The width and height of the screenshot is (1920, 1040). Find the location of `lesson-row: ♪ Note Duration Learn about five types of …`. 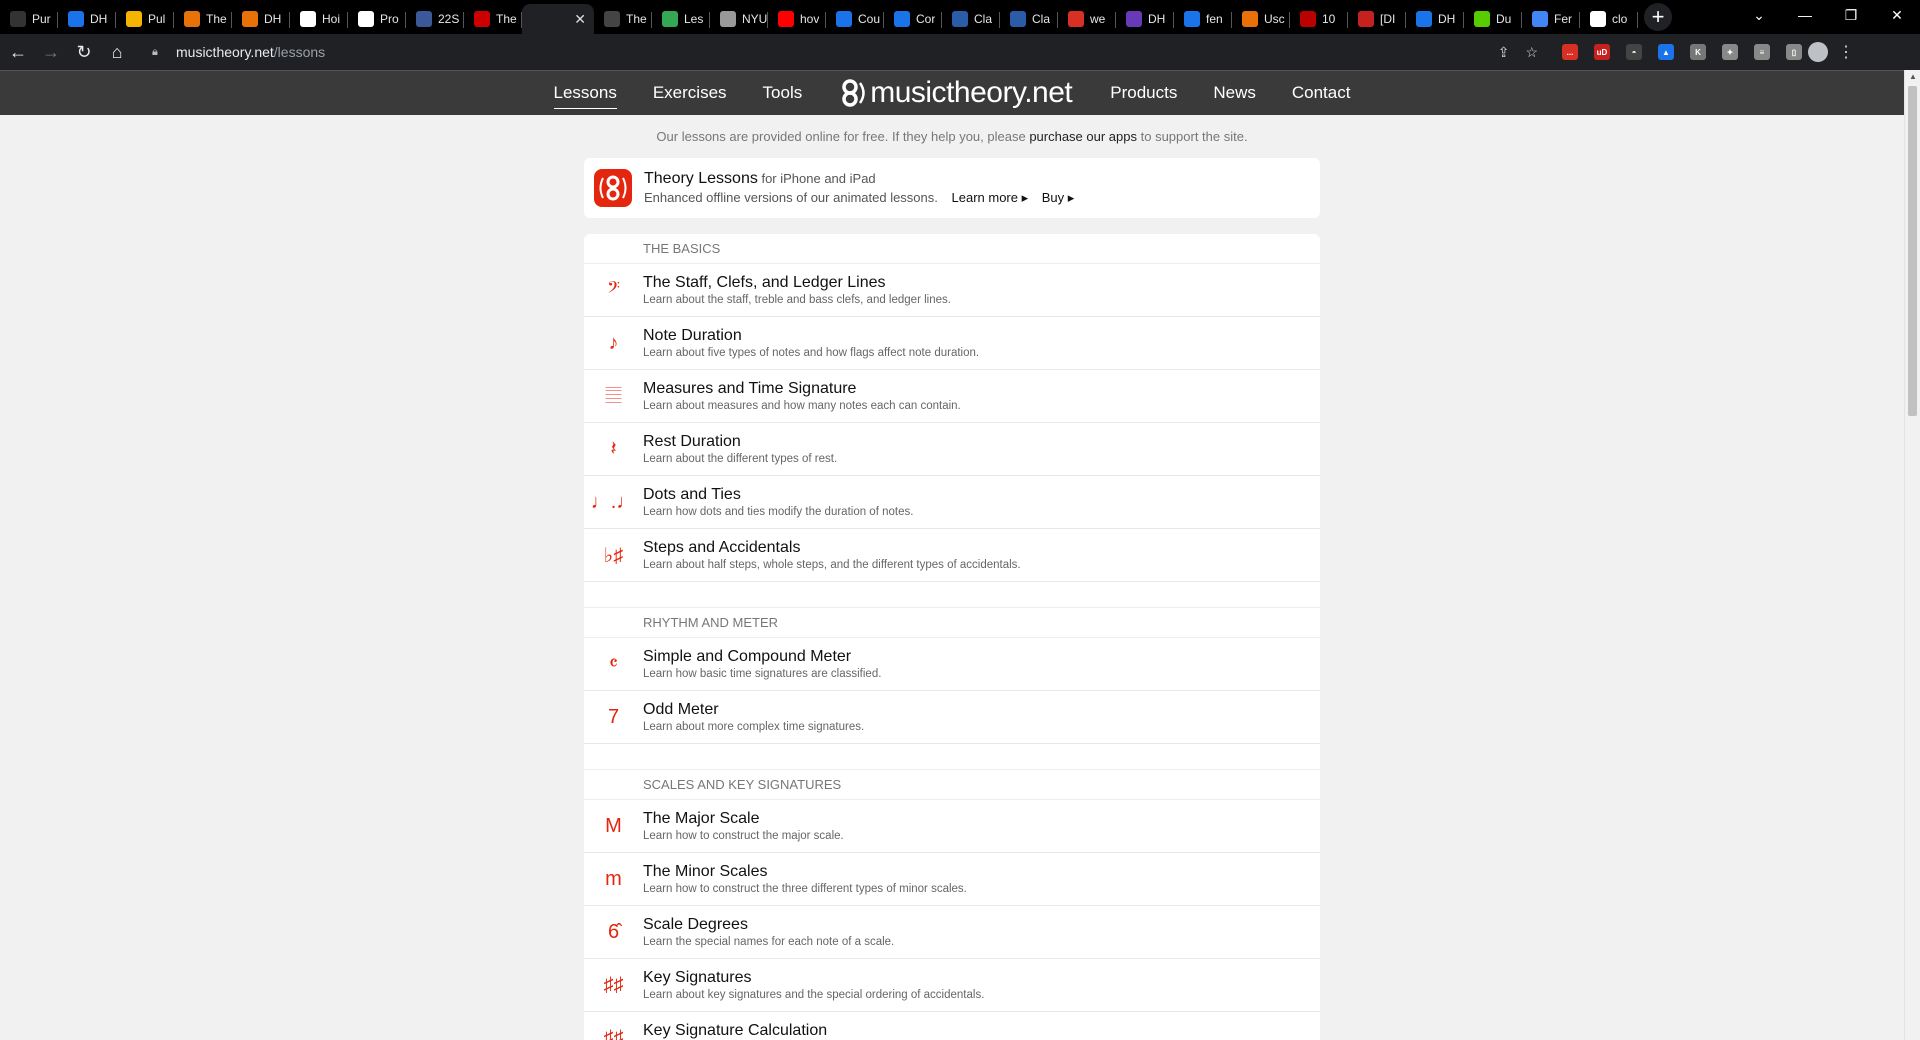

lesson-row: ♪ Note Duration Learn about five types of … is located at coordinates (952, 343).